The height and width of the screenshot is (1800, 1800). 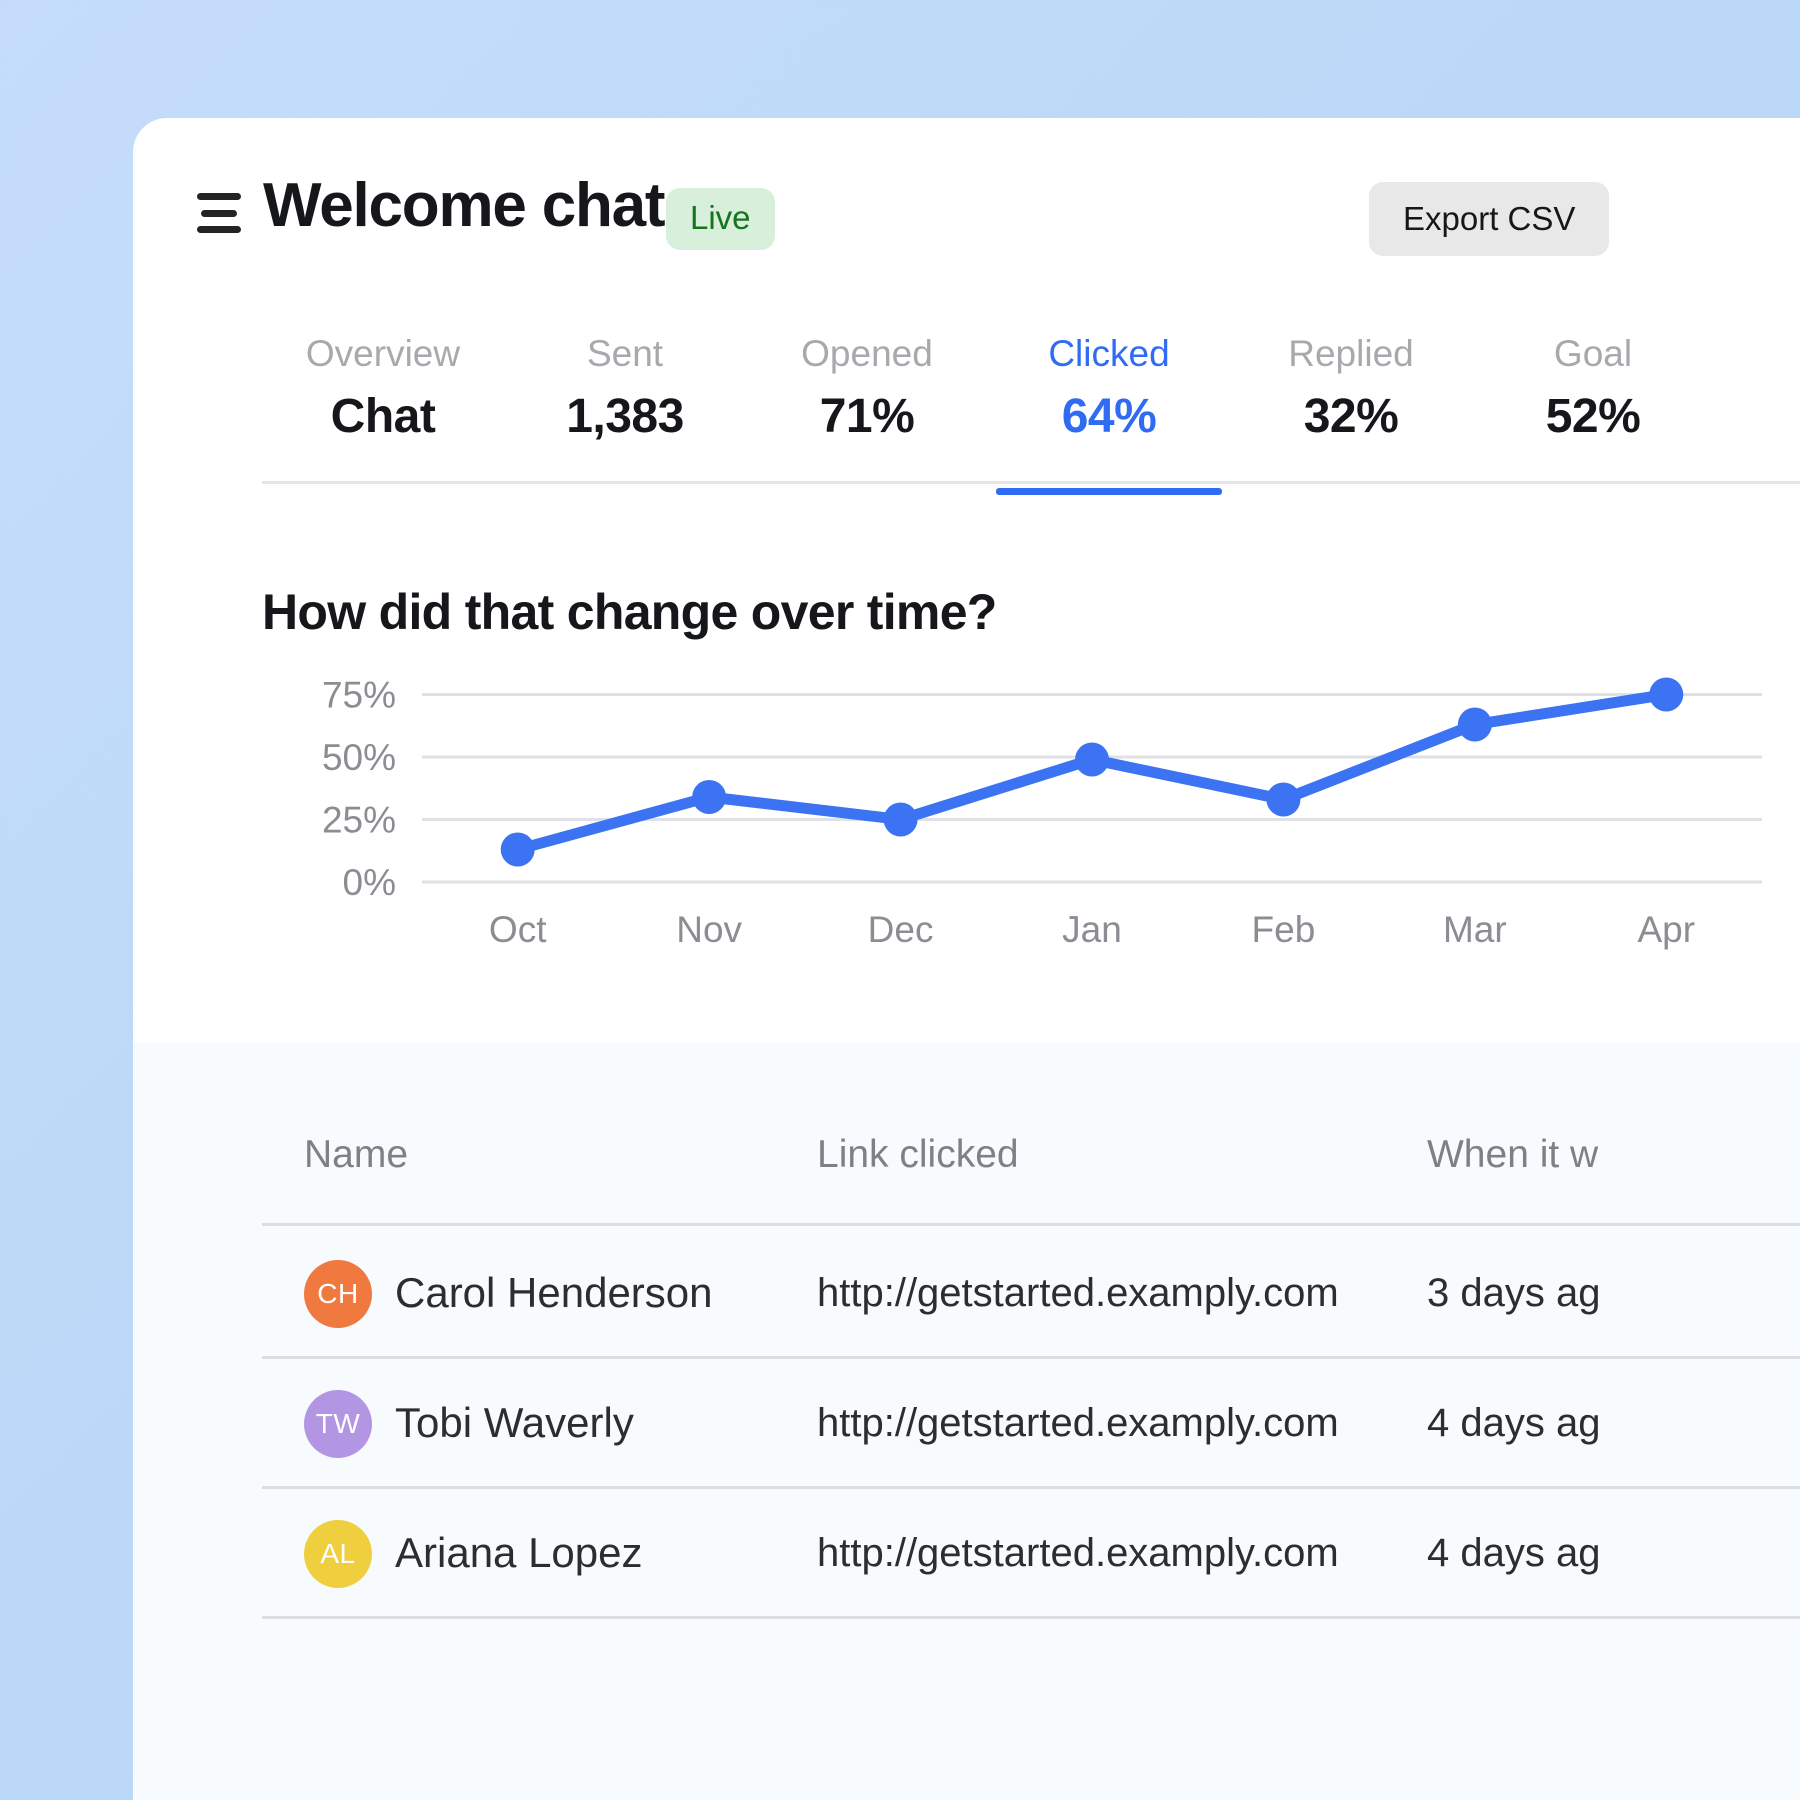 What do you see at coordinates (518, 929) in the screenshot?
I see `x-axis-tick-label: Oct` at bounding box center [518, 929].